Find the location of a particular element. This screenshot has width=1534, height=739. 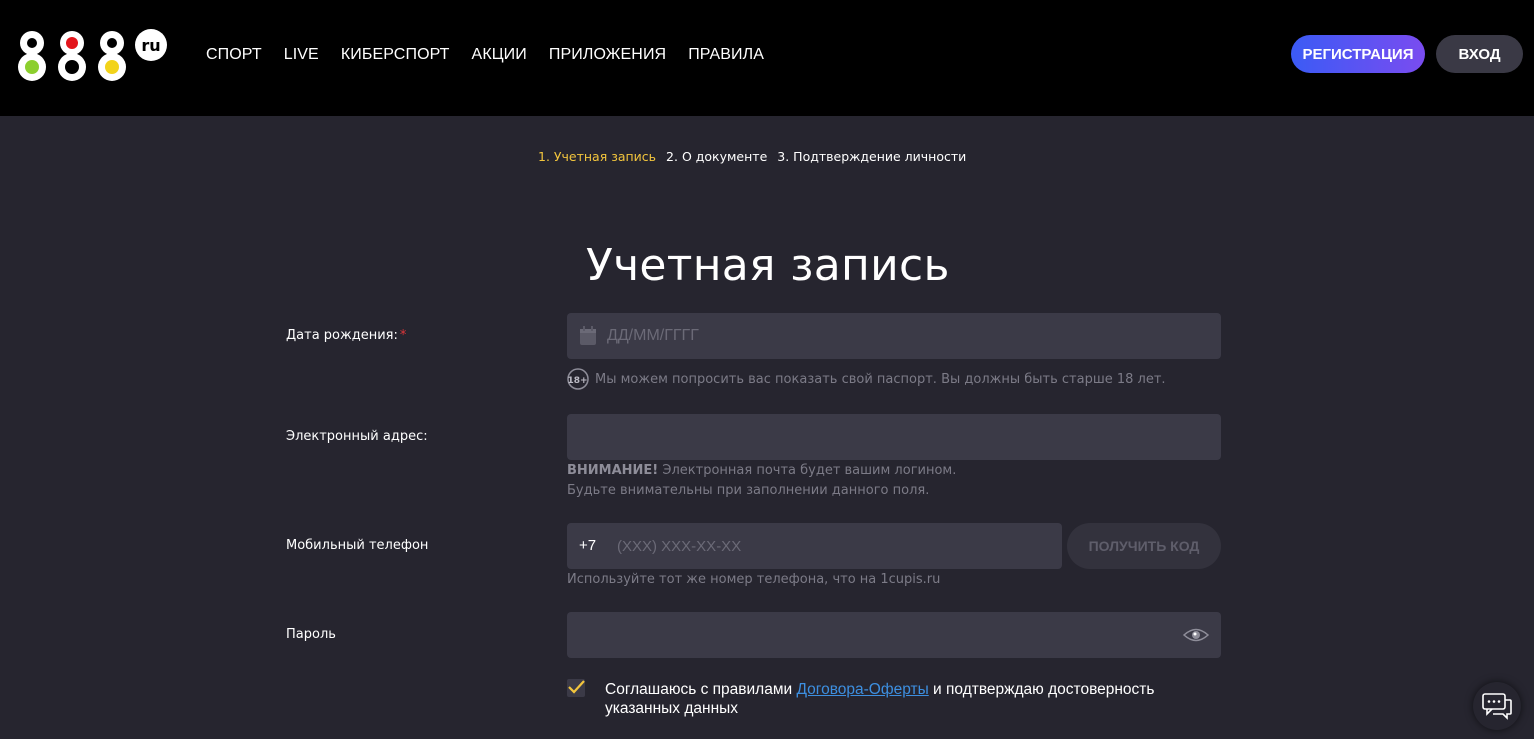

birth-date-field is located at coordinates (894, 336).